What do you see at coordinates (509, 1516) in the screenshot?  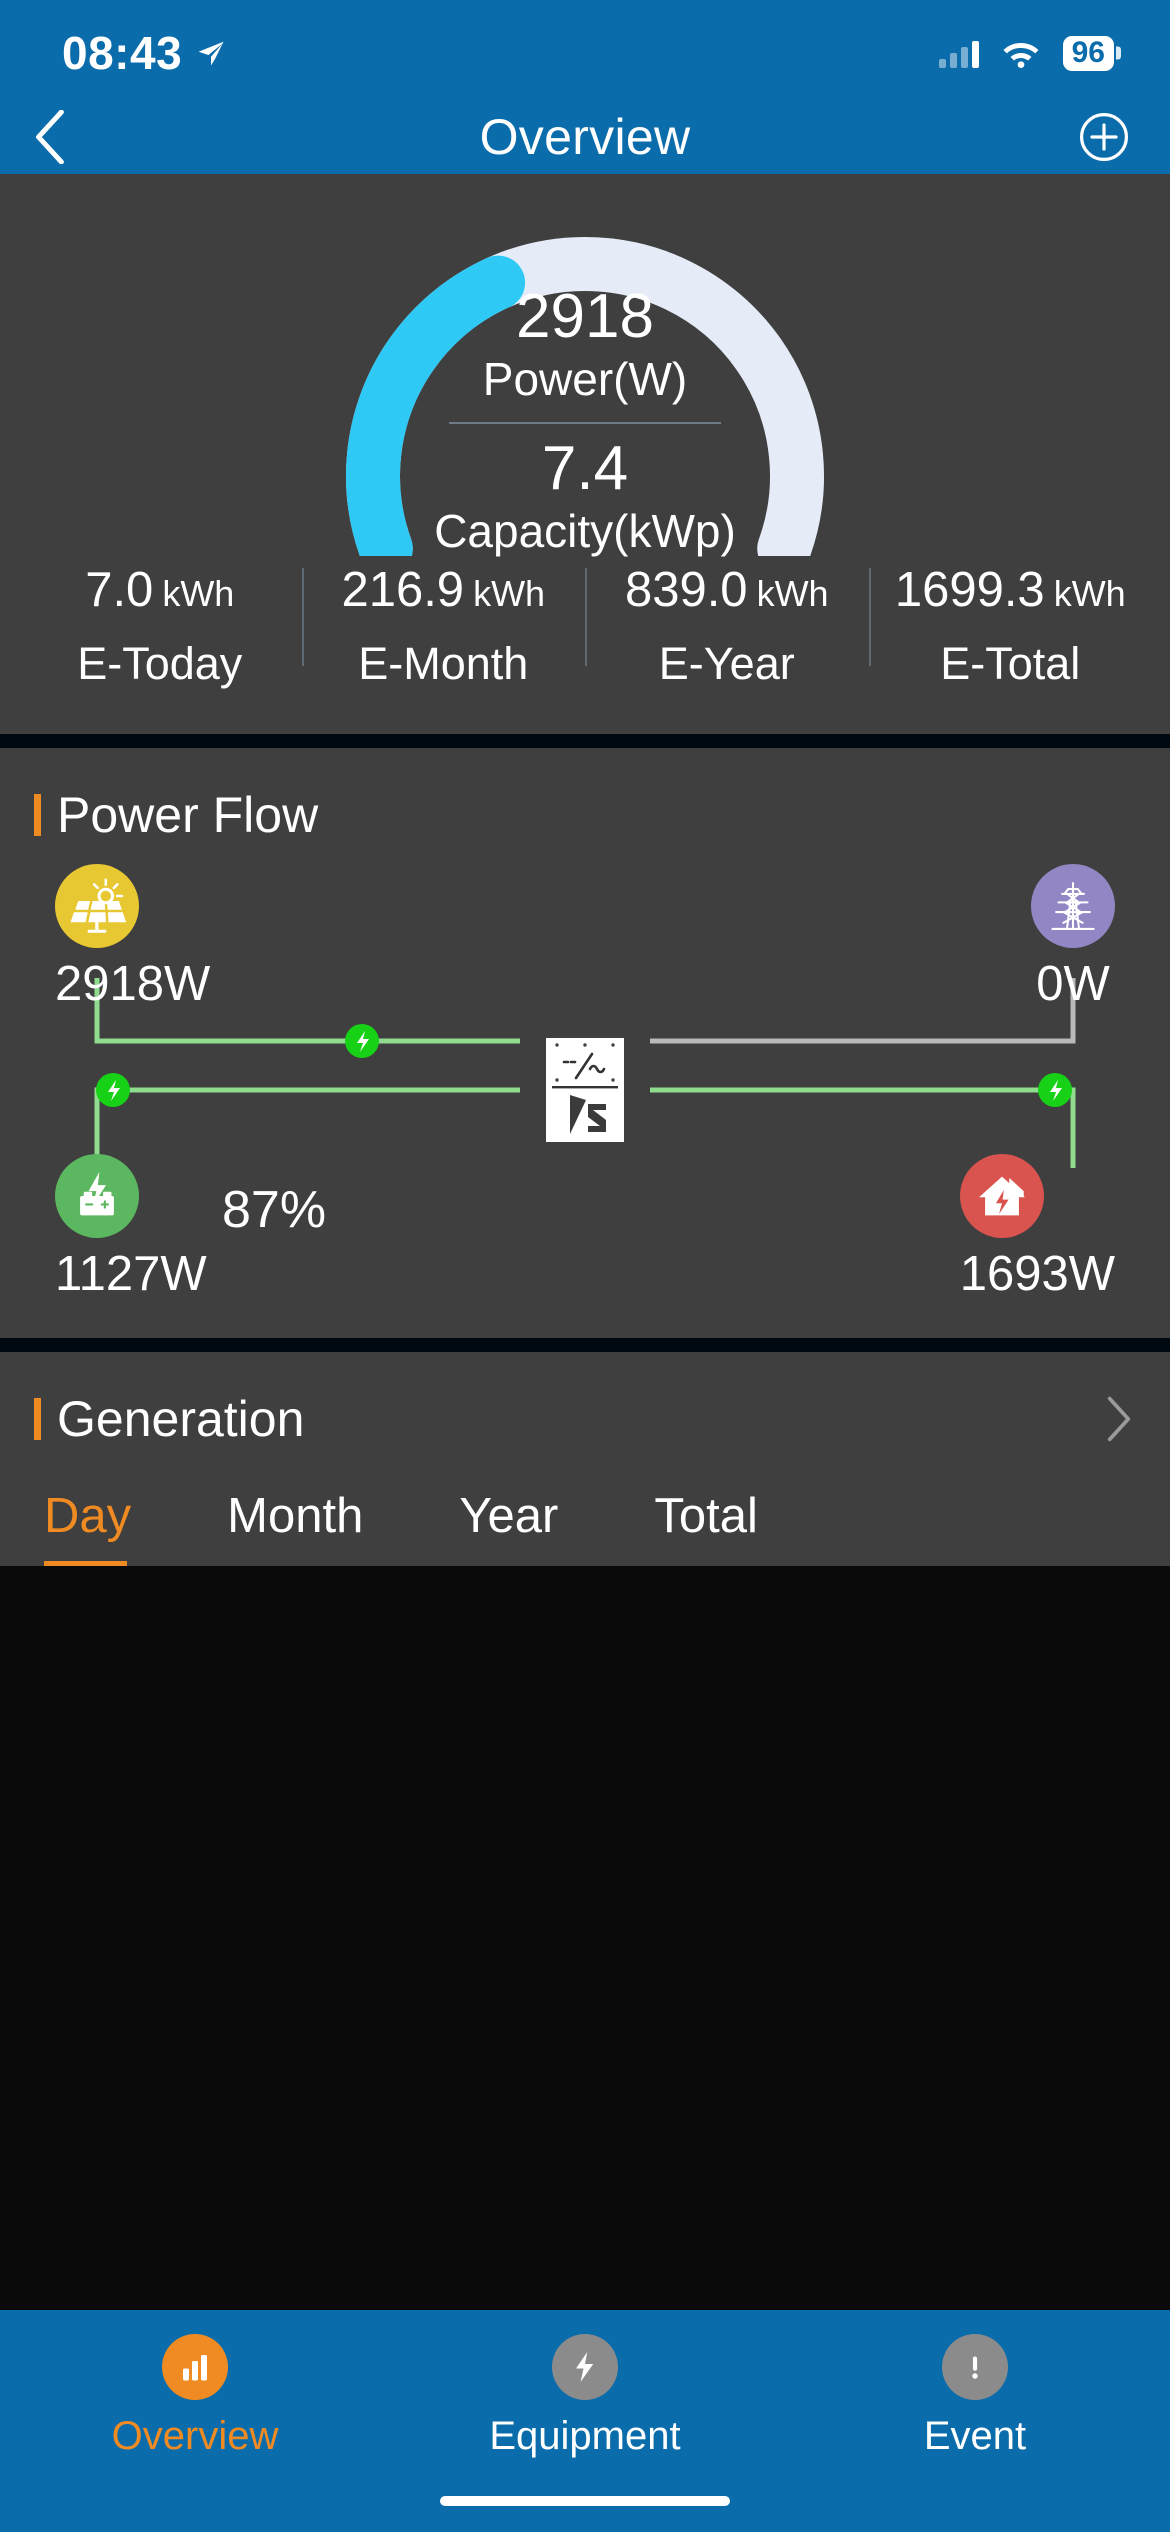 I see `tab-label: Year` at bounding box center [509, 1516].